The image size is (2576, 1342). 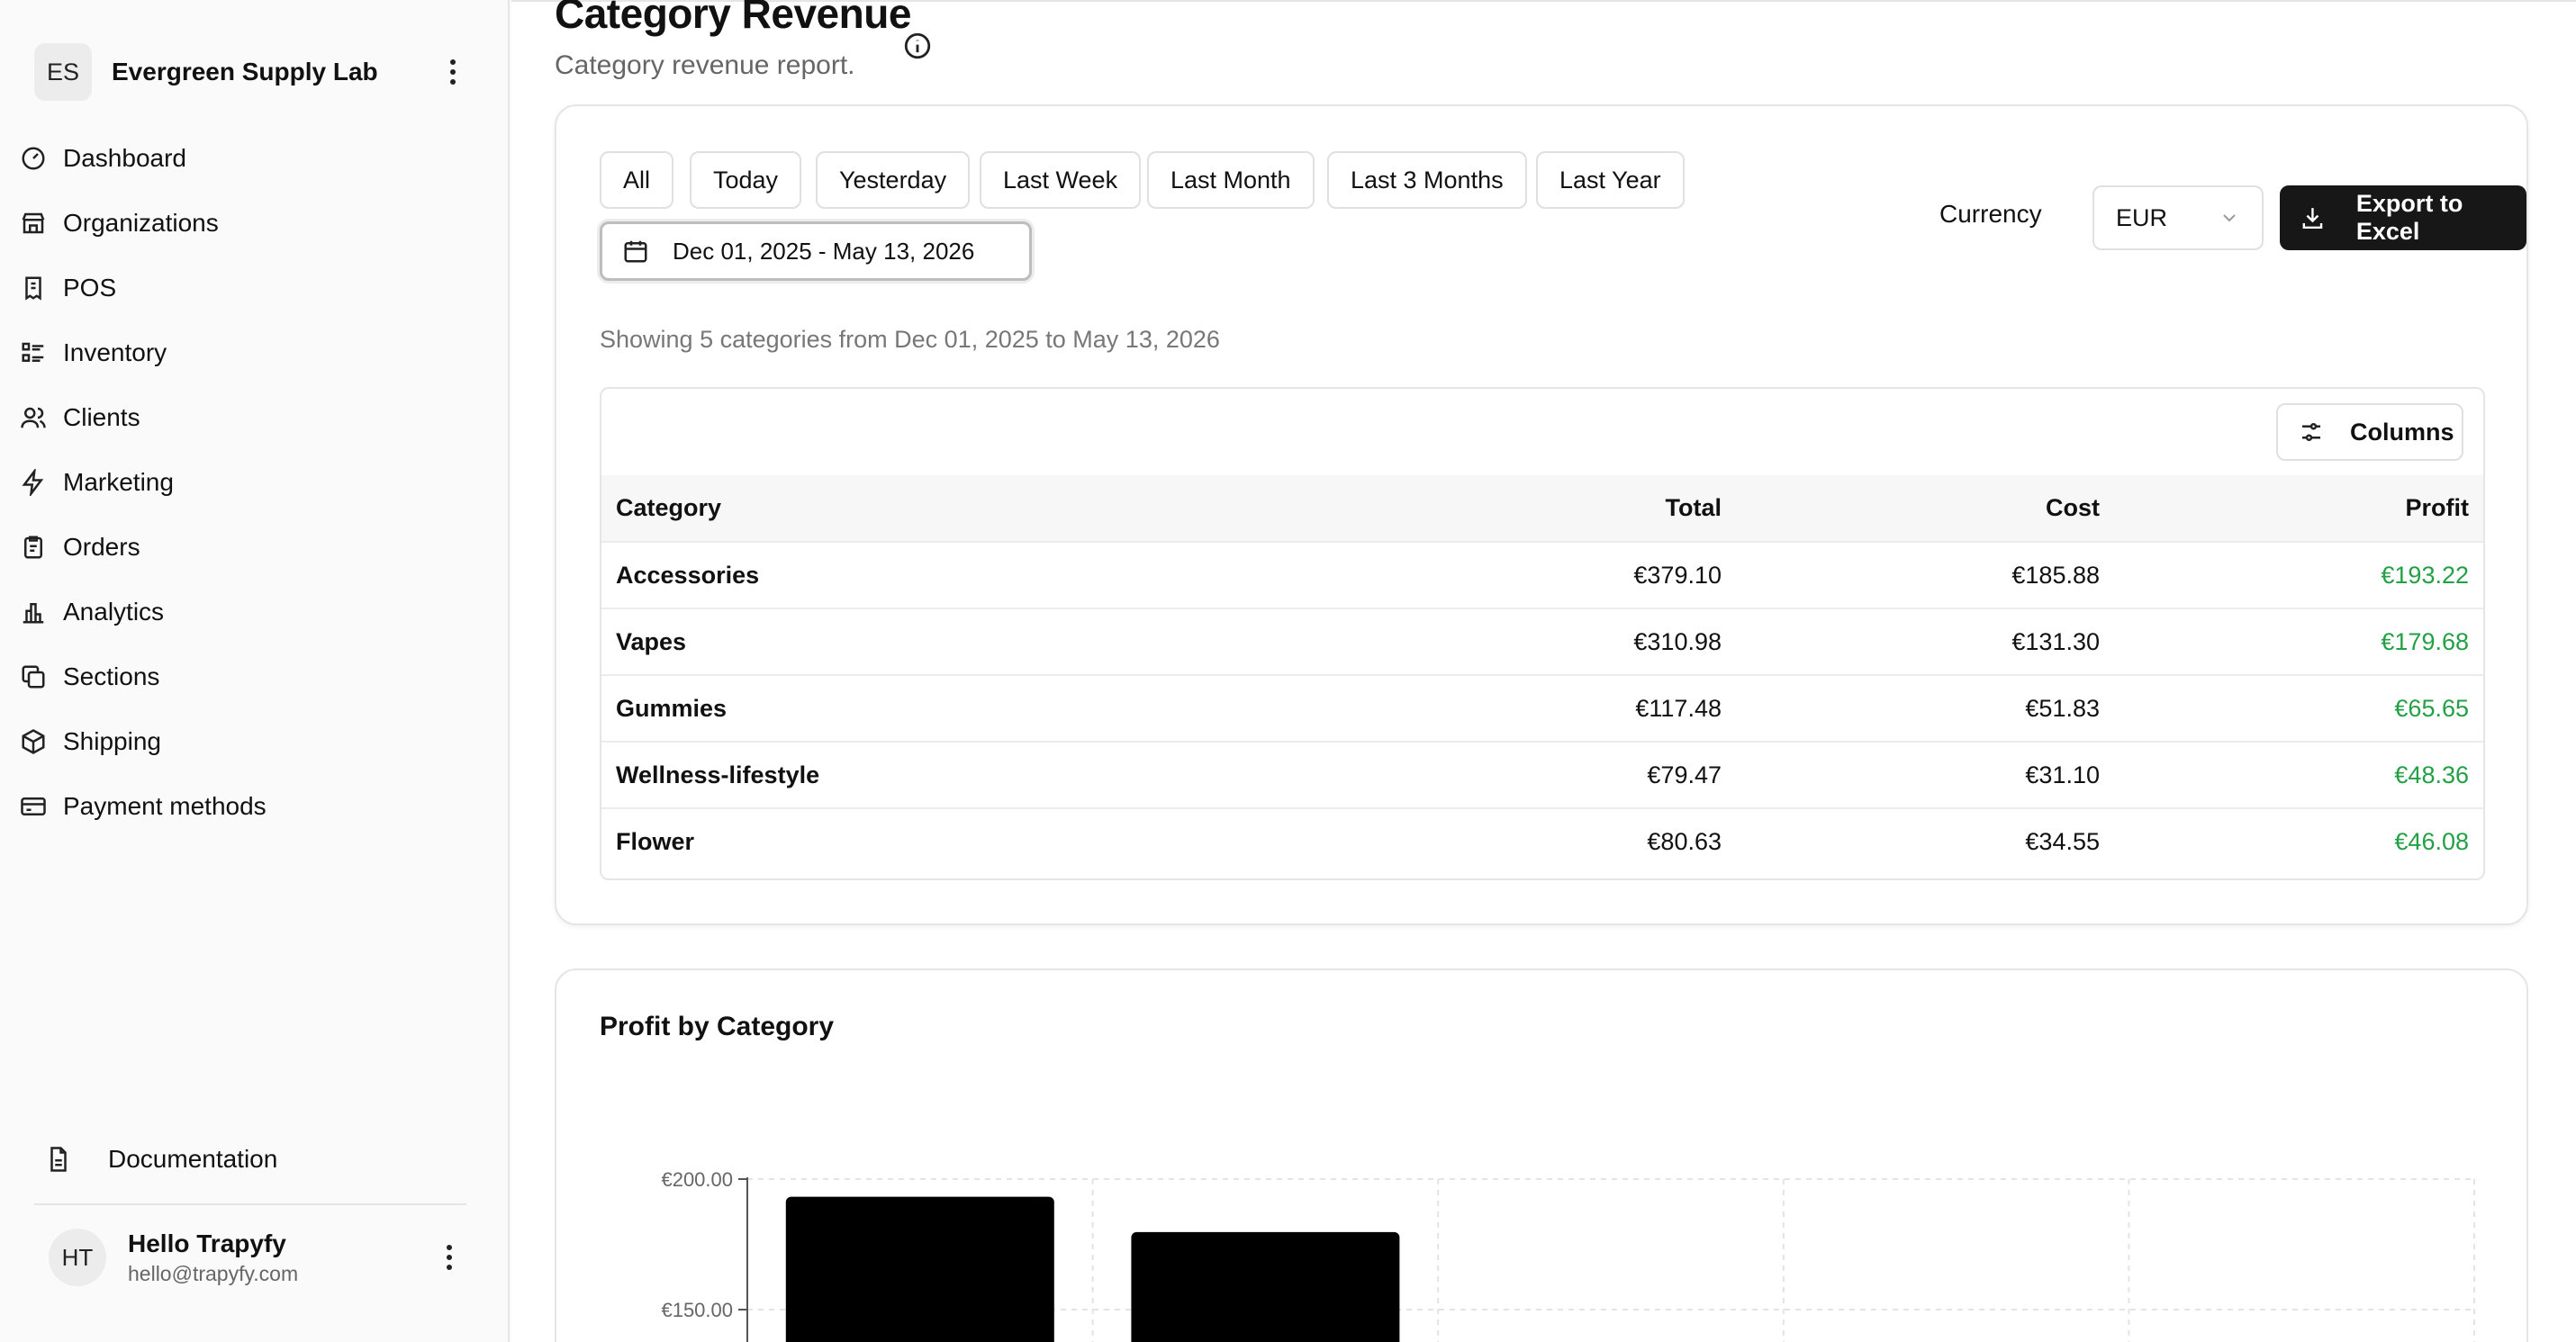 I want to click on header-category: Category, so click(x=988, y=509).